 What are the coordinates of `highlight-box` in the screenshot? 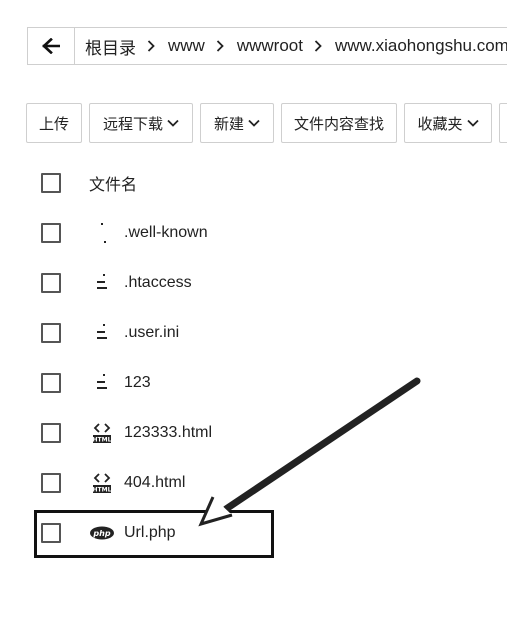 It's located at (154, 534).